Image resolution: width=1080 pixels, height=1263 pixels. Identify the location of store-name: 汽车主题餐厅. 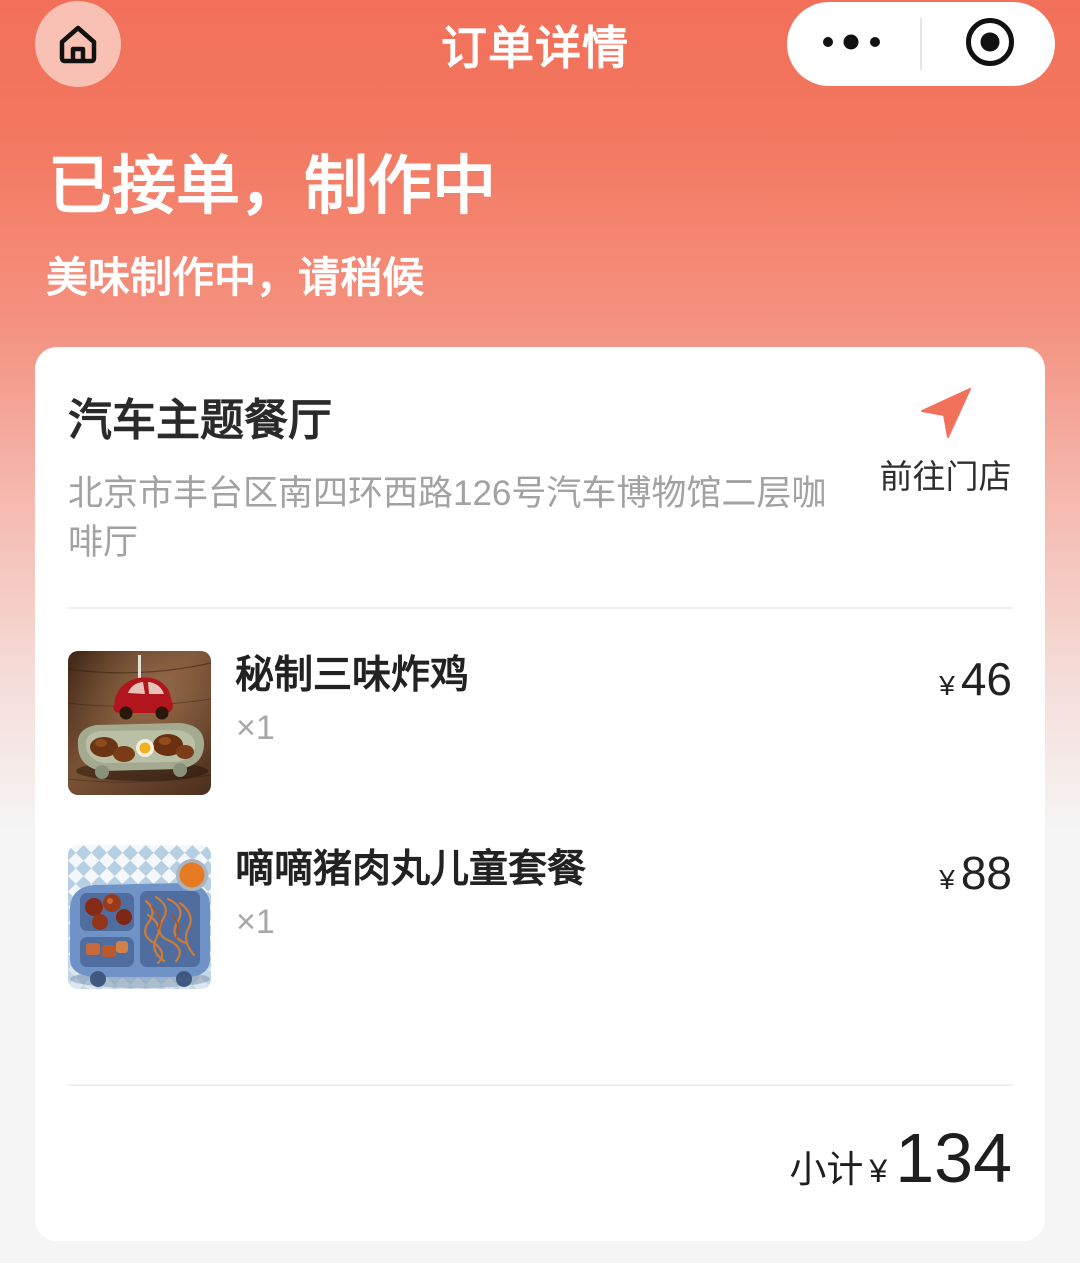
(200, 420).